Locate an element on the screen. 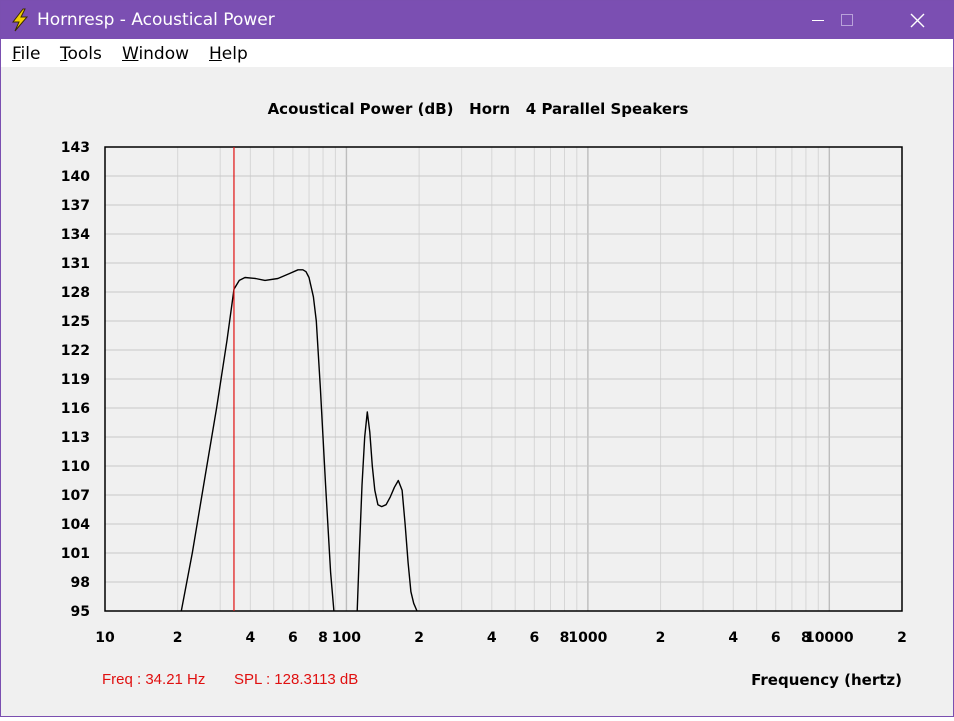 The image size is (954, 721). y-tick-label: 134 is located at coordinates (75, 235).